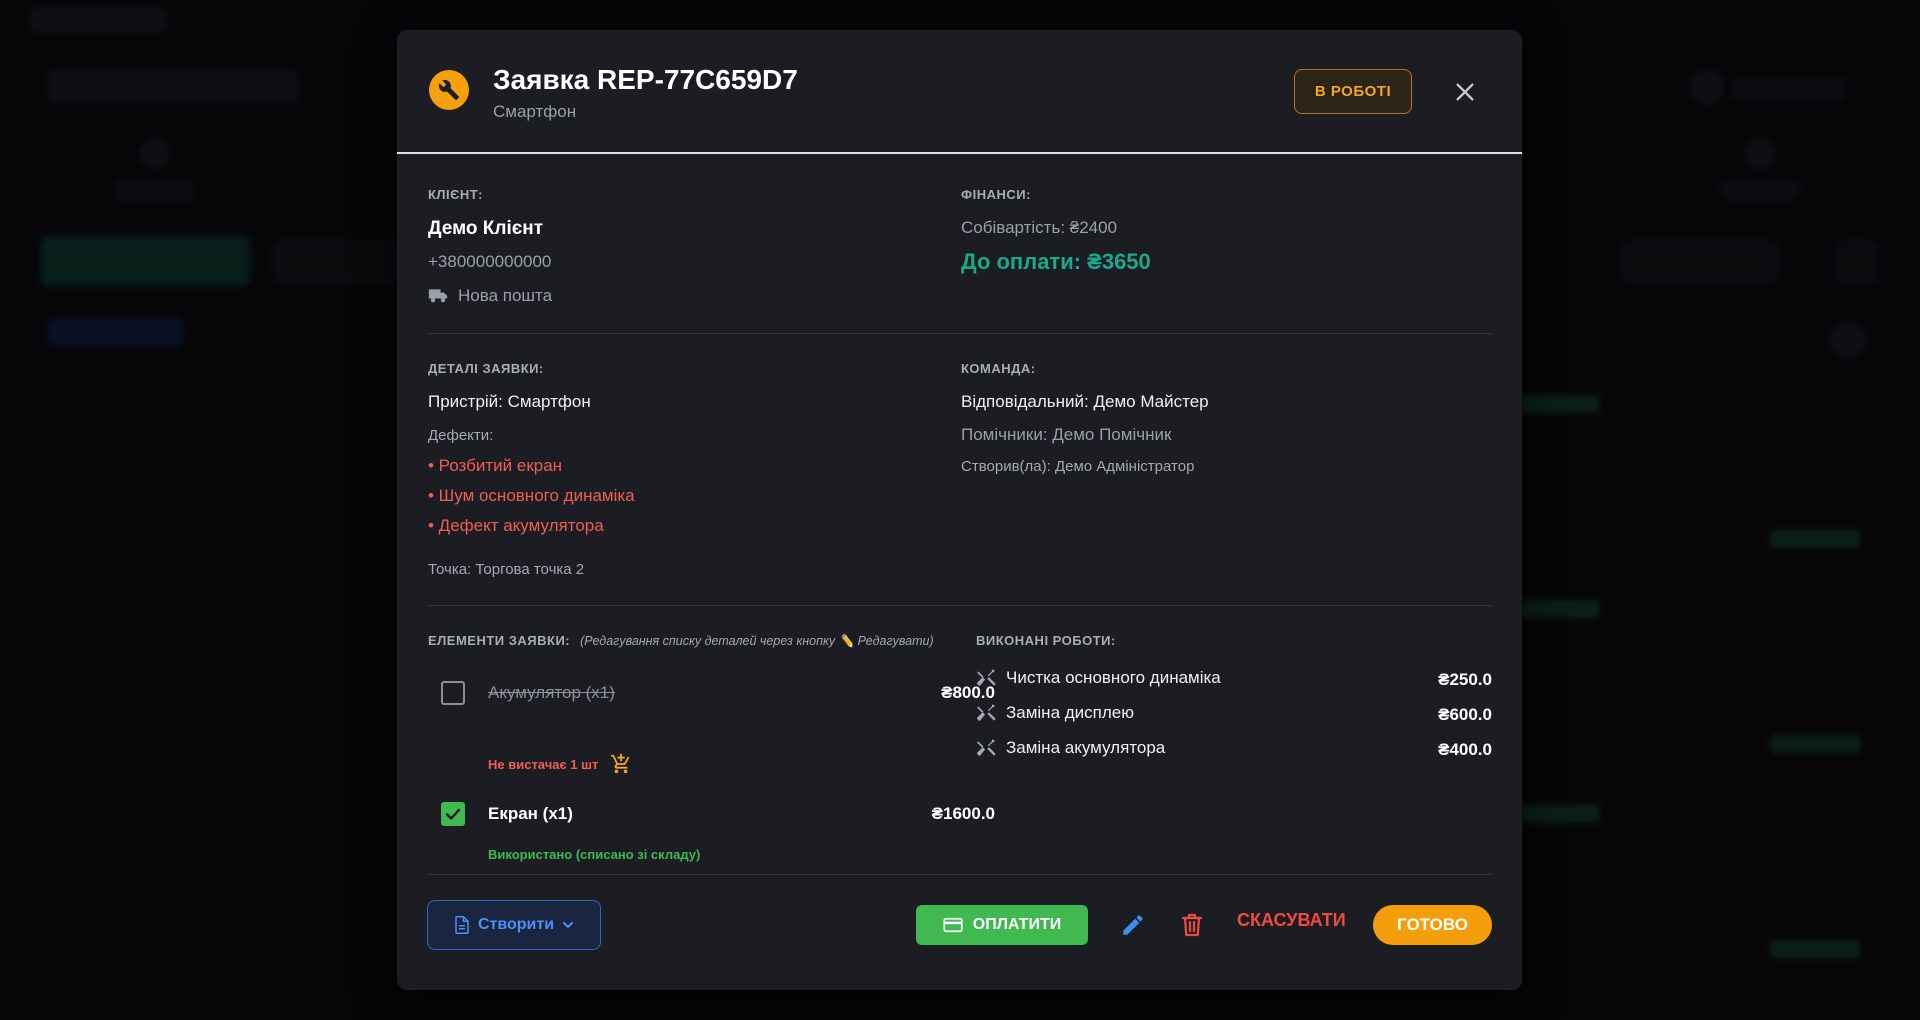 This screenshot has height=1020, width=1920. Describe the element at coordinates (998, 368) in the screenshot. I see `team-section-label: КОМАНДА:` at that location.